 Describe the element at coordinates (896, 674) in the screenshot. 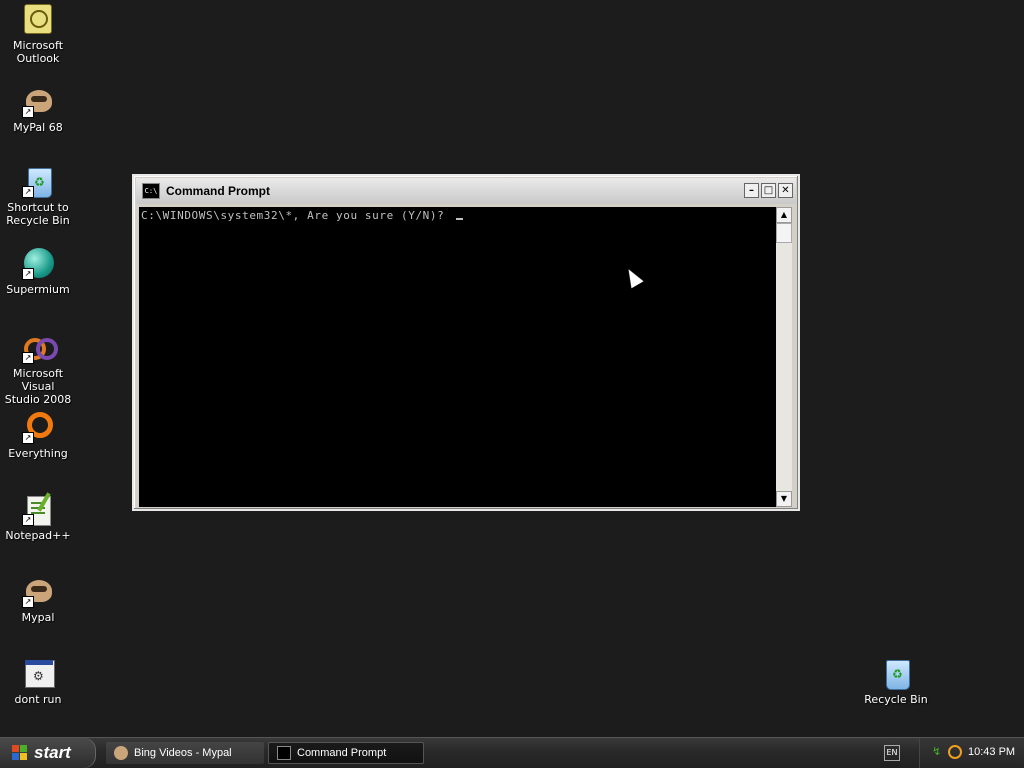

I see `recycle-bin-icon: ♻` at that location.